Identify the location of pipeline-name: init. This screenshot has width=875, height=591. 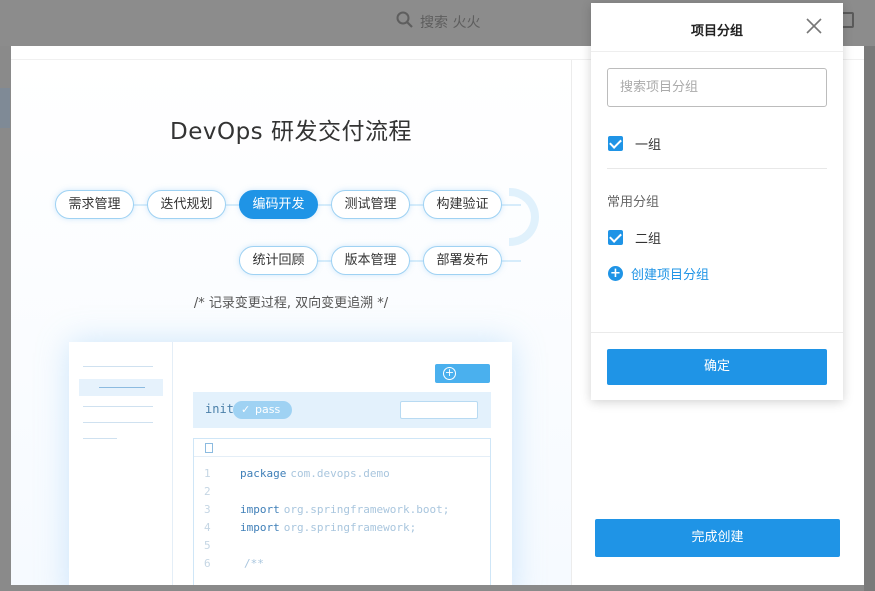
(219, 409).